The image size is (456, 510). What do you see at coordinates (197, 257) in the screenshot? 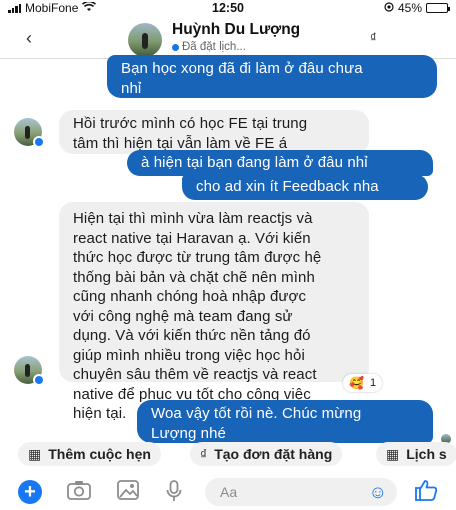
I see `message-line: thức học được từ trung tâm được hệ` at bounding box center [197, 257].